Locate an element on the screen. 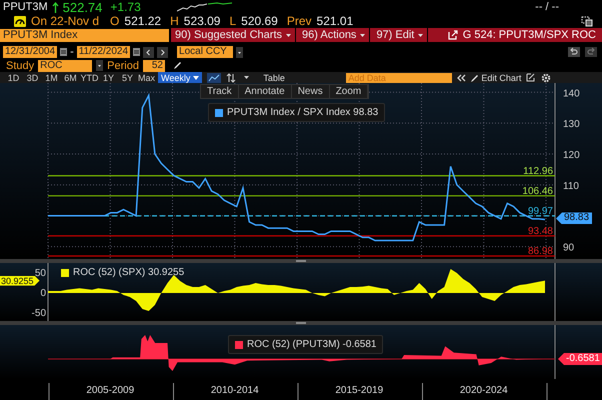  price-change: +1.73 is located at coordinates (125, 7).